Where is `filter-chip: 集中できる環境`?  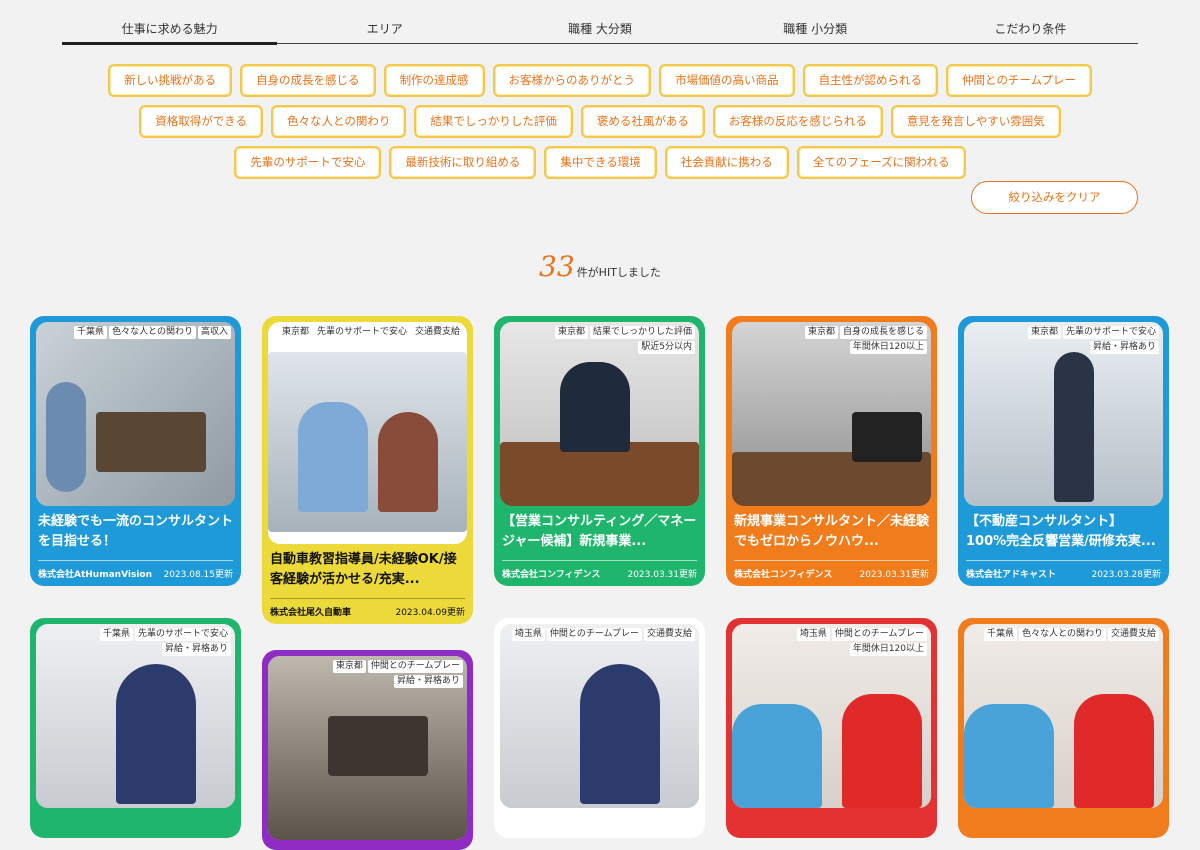
filter-chip: 集中できる環境 is located at coordinates (600, 162).